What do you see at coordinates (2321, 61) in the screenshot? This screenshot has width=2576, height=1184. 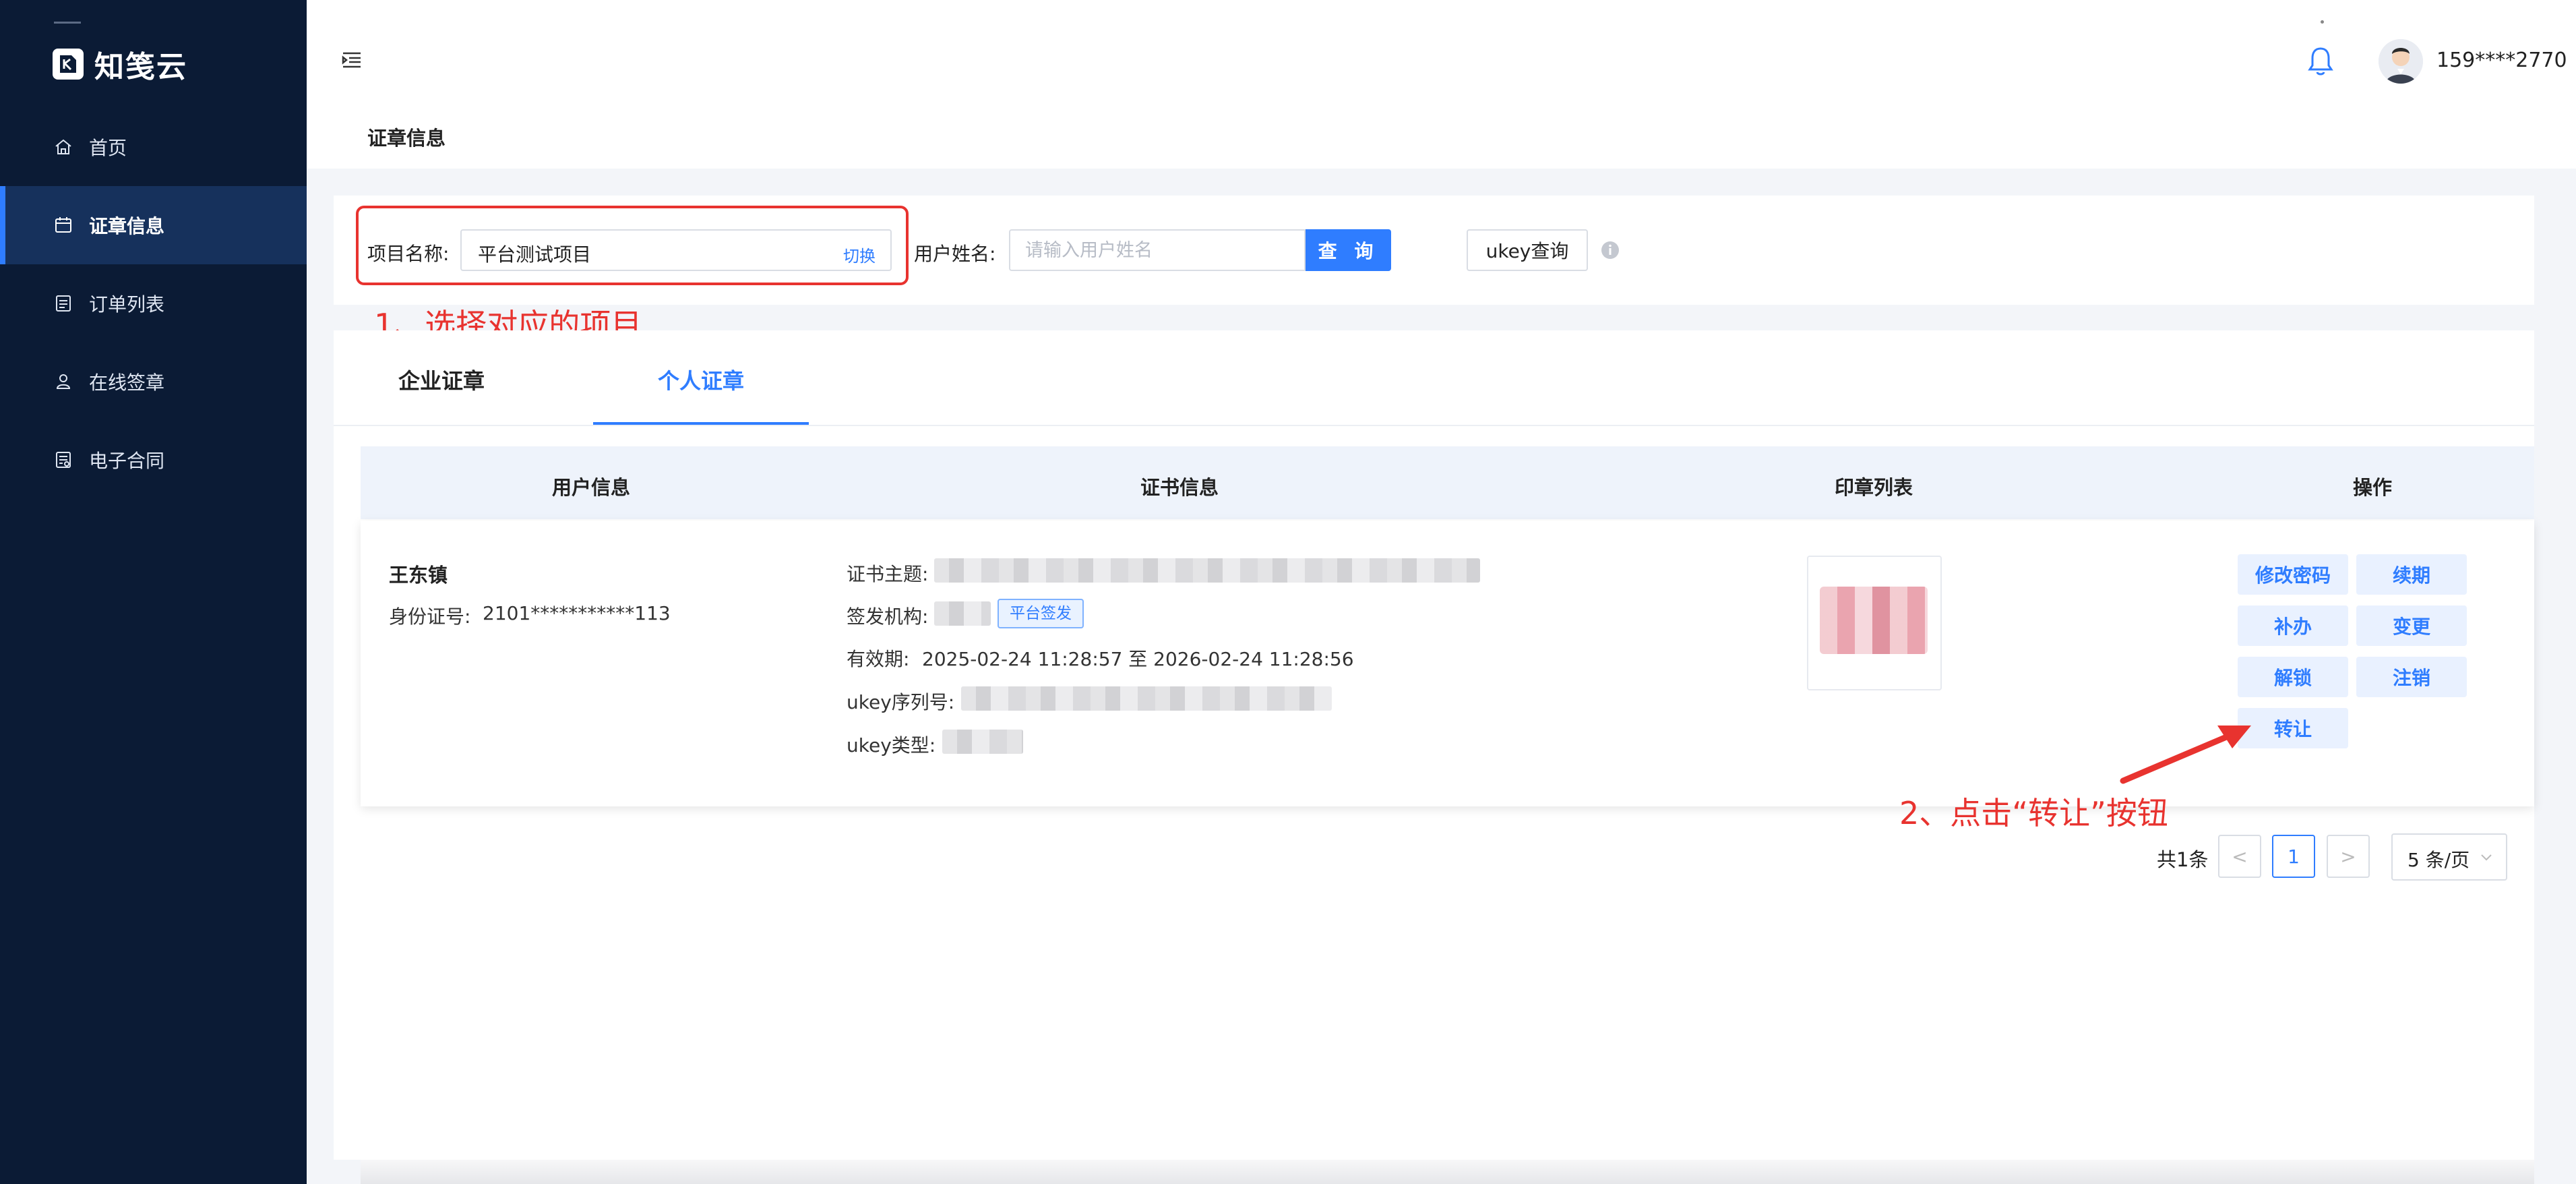 I see `bell-icon` at bounding box center [2321, 61].